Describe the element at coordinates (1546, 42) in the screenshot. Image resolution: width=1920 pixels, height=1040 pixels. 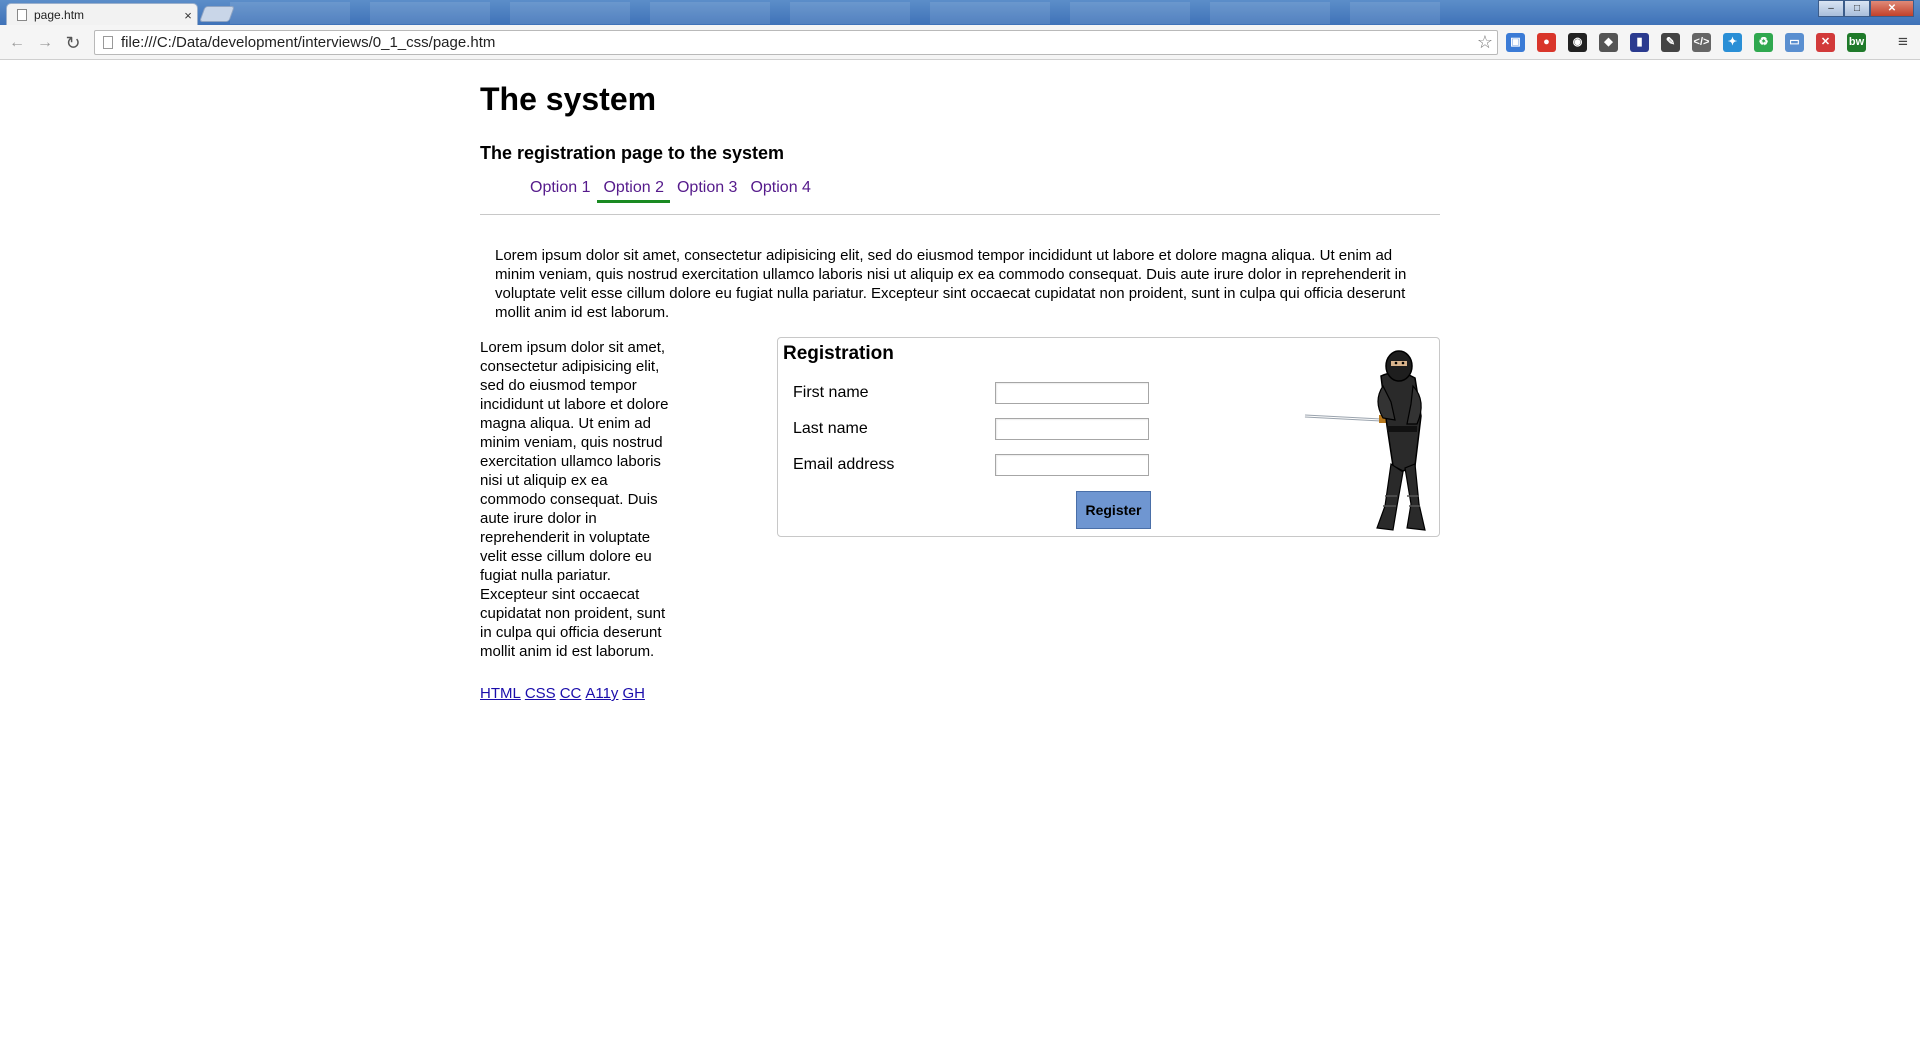
I see `red-extension-icon: ●` at that location.